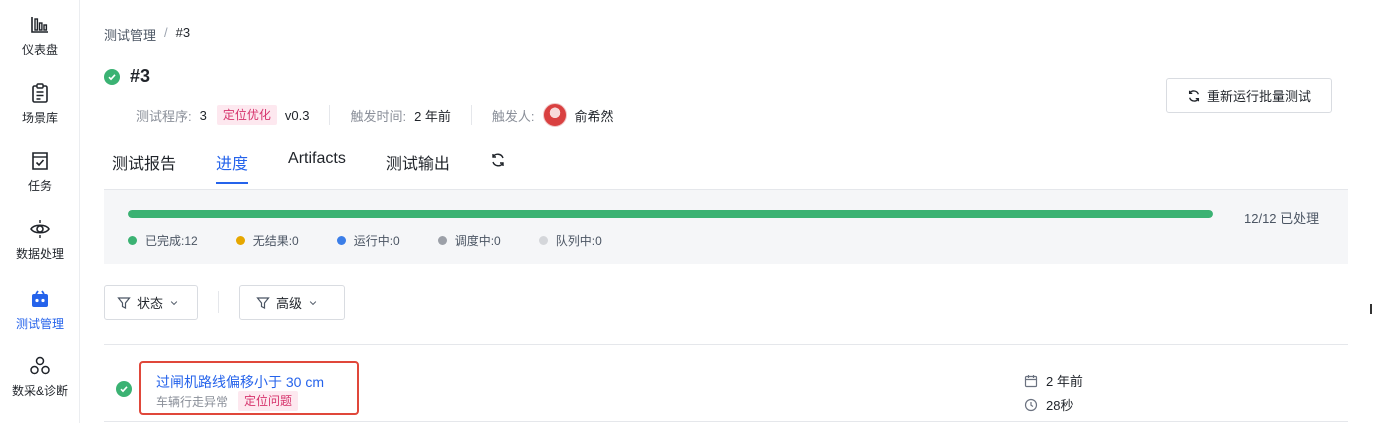  I want to click on case-duration: 28秒, so click(1048, 404).